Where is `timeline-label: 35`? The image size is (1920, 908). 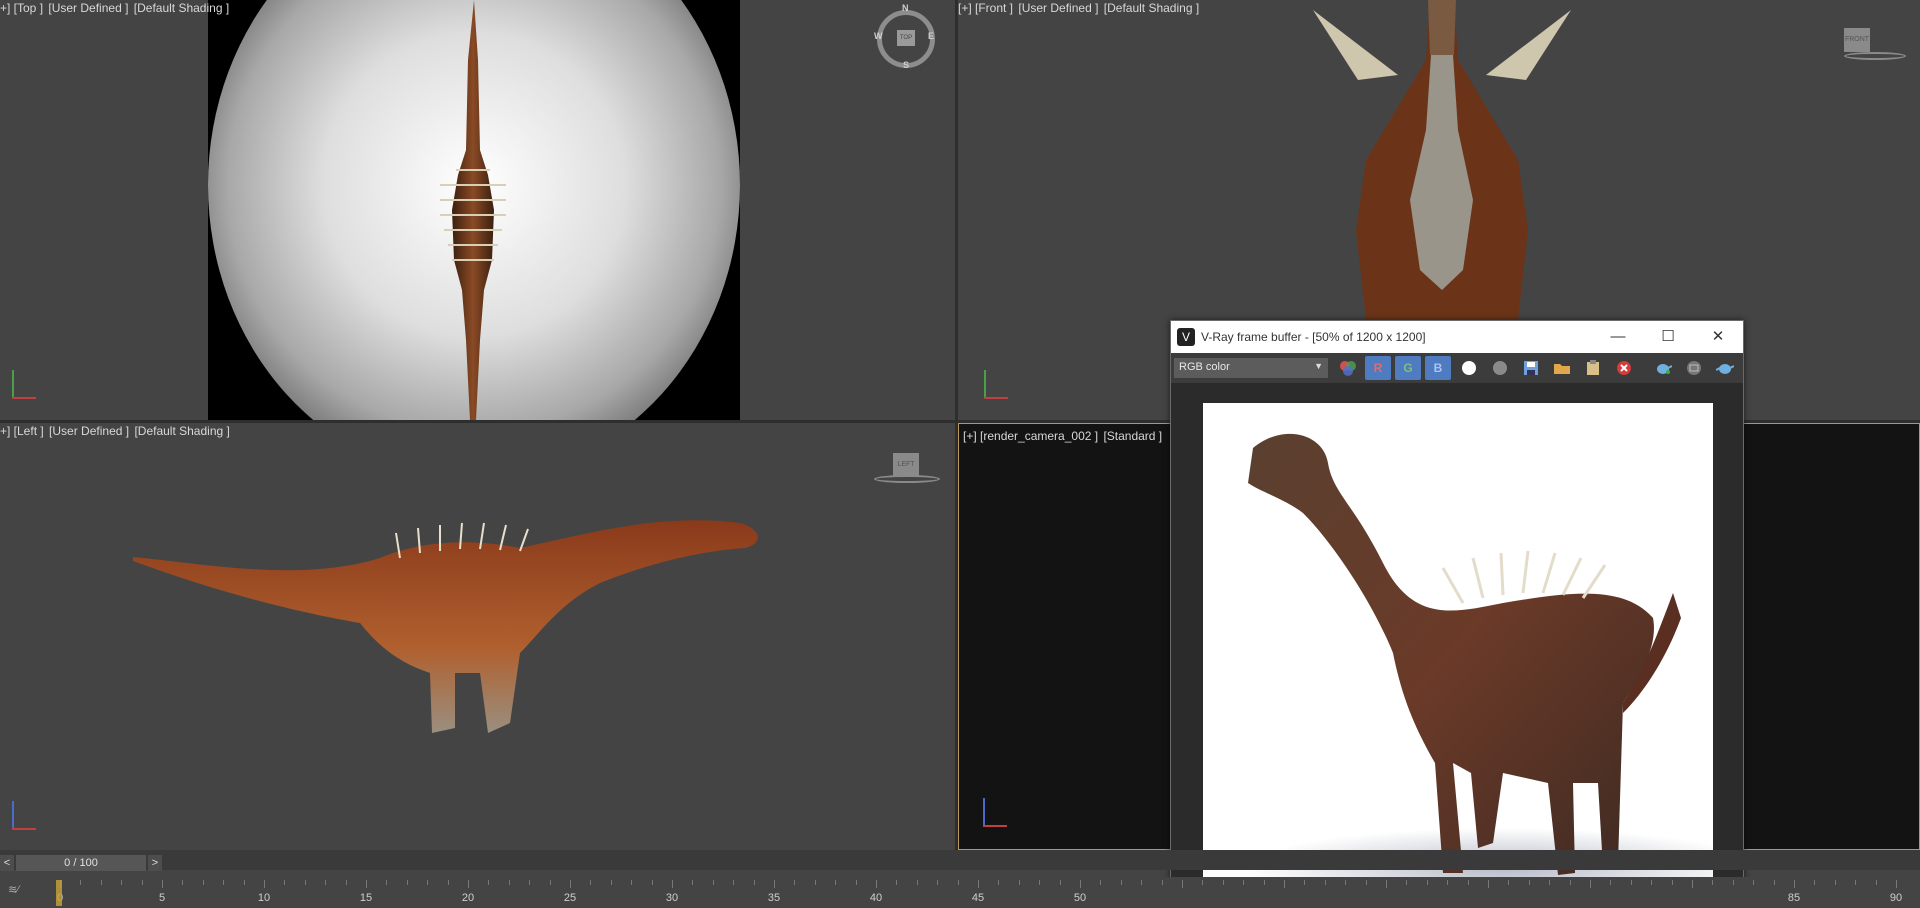 timeline-label: 35 is located at coordinates (774, 898).